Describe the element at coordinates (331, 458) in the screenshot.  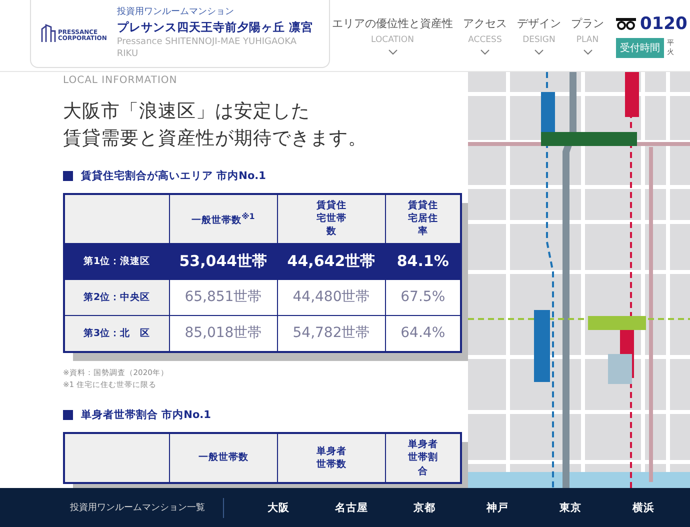
I see `column-header: 単身者世帯数` at that location.